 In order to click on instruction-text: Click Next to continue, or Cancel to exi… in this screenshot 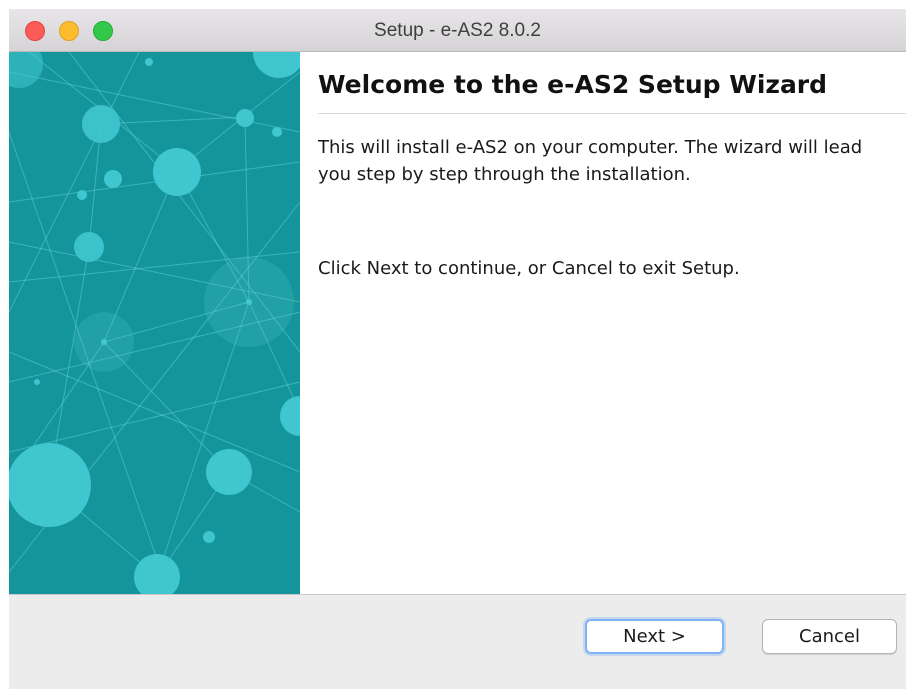, I will do `click(529, 268)`.